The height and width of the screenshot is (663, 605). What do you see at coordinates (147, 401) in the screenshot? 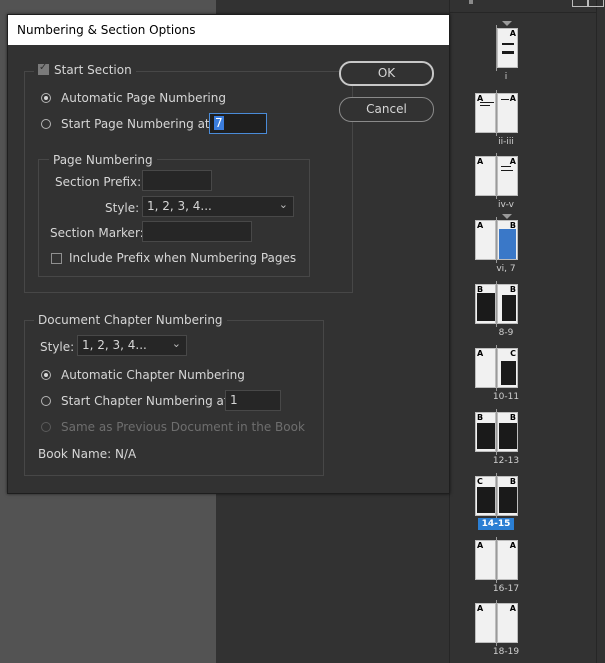
I see `start-chapter-numbering-label: Start Chapter Numbering at:` at bounding box center [147, 401].